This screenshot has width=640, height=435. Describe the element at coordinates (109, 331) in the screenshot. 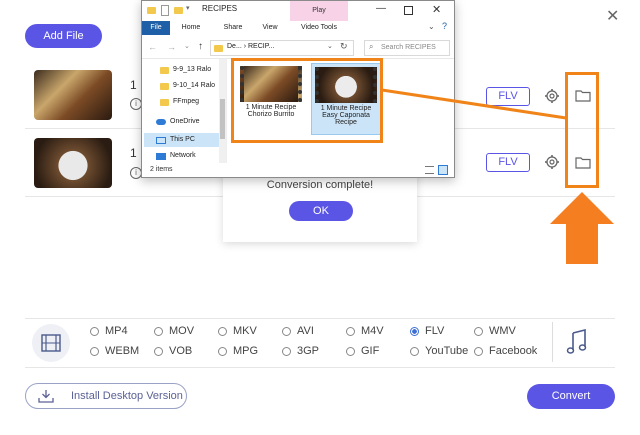

I see `format-option-mp4: MP4` at that location.